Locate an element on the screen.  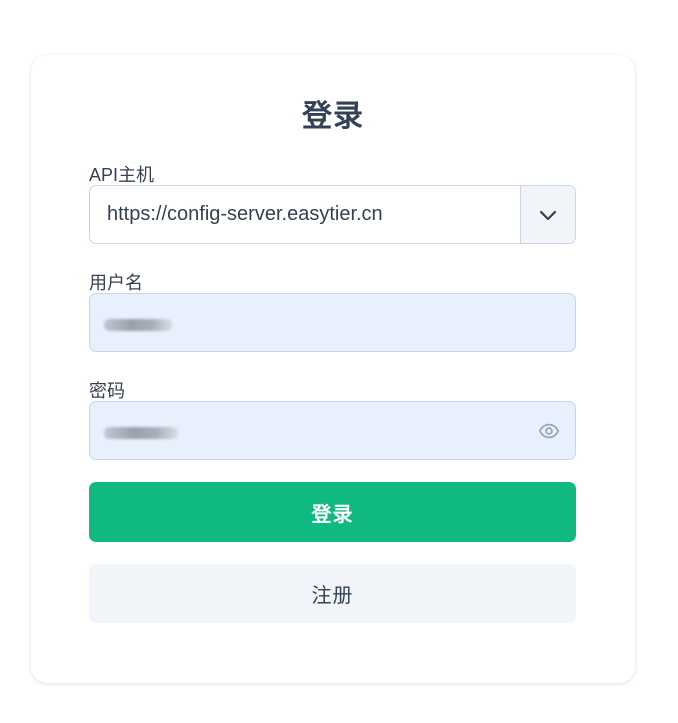
password-masked-value is located at coordinates (141, 433).